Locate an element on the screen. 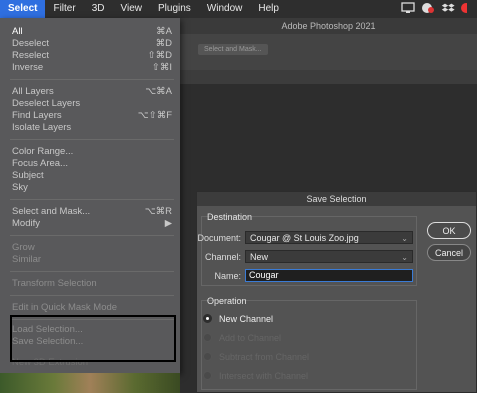 Image resolution: width=477 pixels, height=393 pixels. menu-filter: Filter is located at coordinates (64, 9).